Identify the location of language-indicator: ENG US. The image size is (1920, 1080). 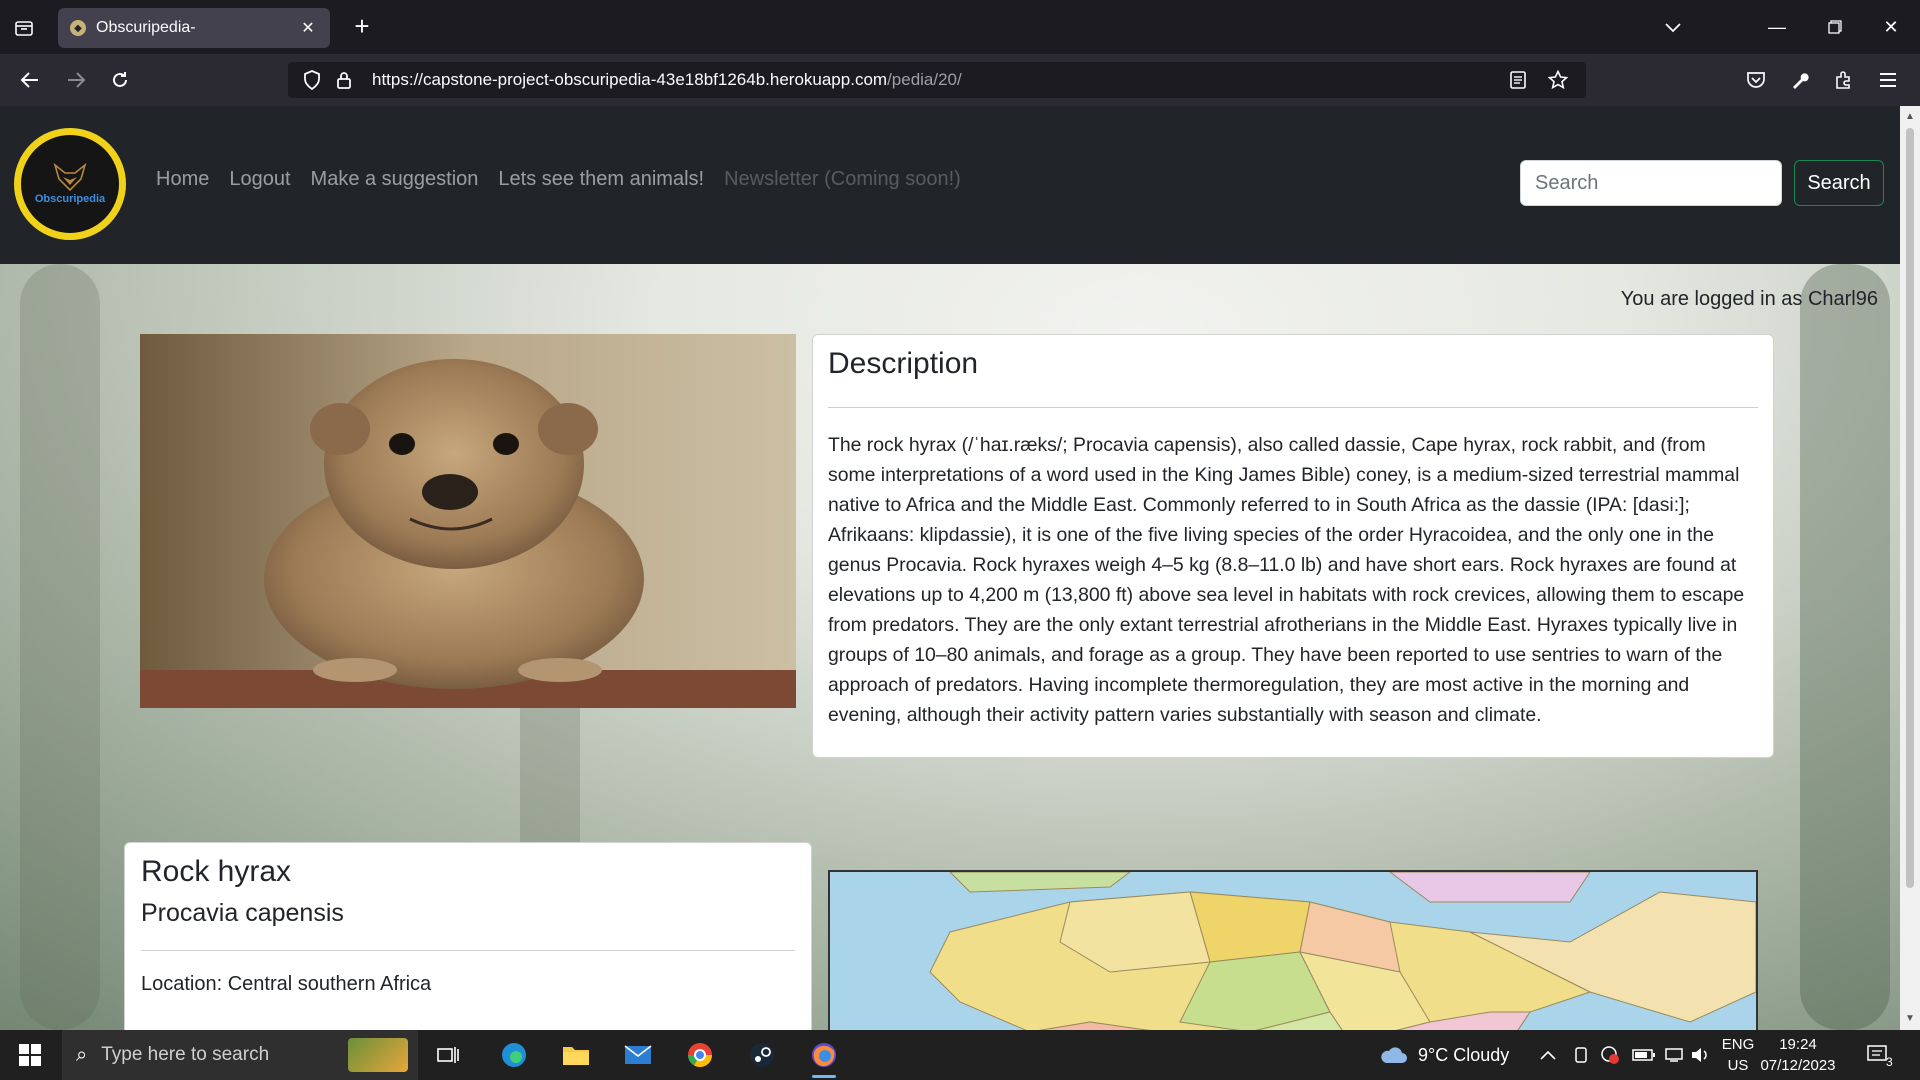
(1738, 1055).